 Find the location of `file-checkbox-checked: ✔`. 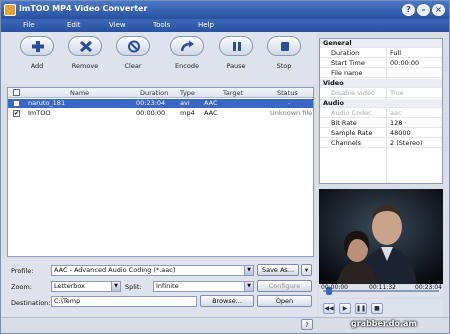

file-checkbox-checked: ✔ is located at coordinates (16, 113).